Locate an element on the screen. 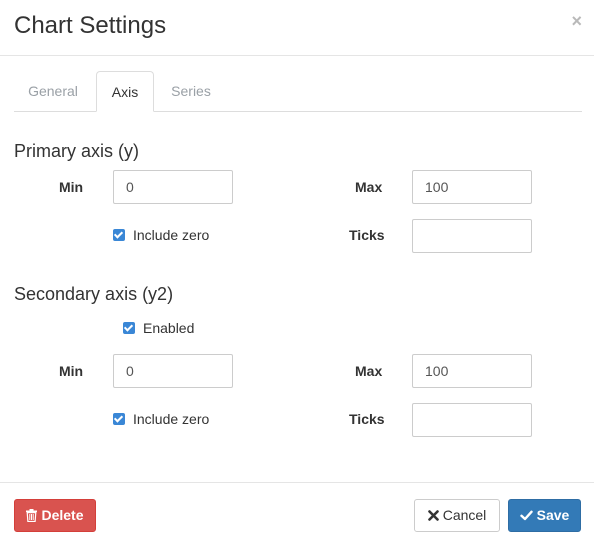  tab-general: General is located at coordinates (53, 91).